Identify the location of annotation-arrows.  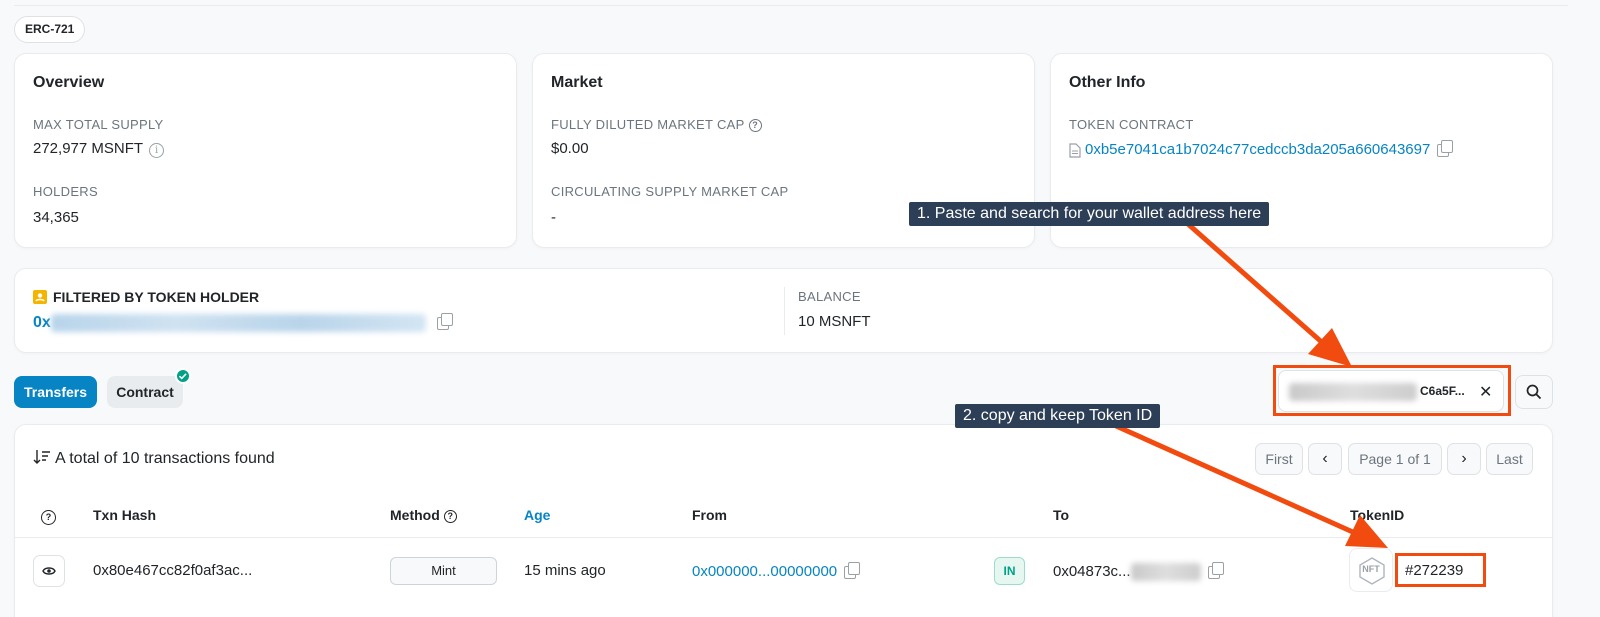
(1251, 385).